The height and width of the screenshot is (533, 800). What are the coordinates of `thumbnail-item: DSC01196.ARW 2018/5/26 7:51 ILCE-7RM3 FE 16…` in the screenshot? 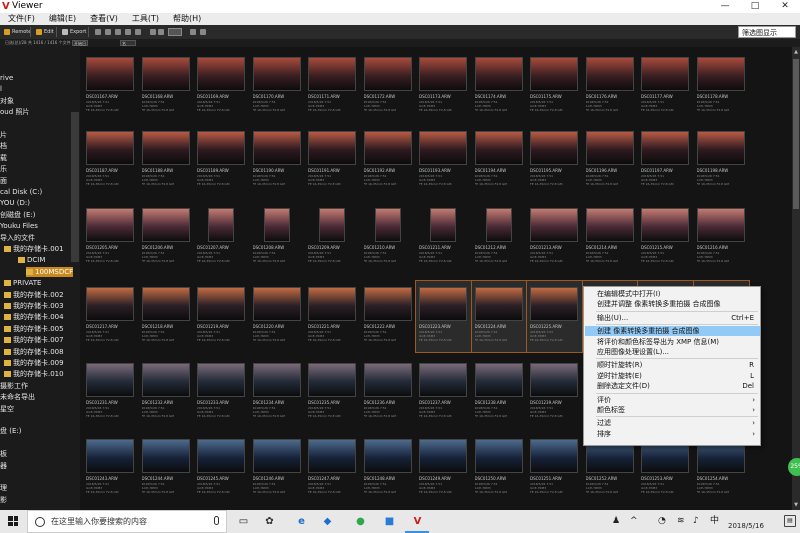 It's located at (610, 160).